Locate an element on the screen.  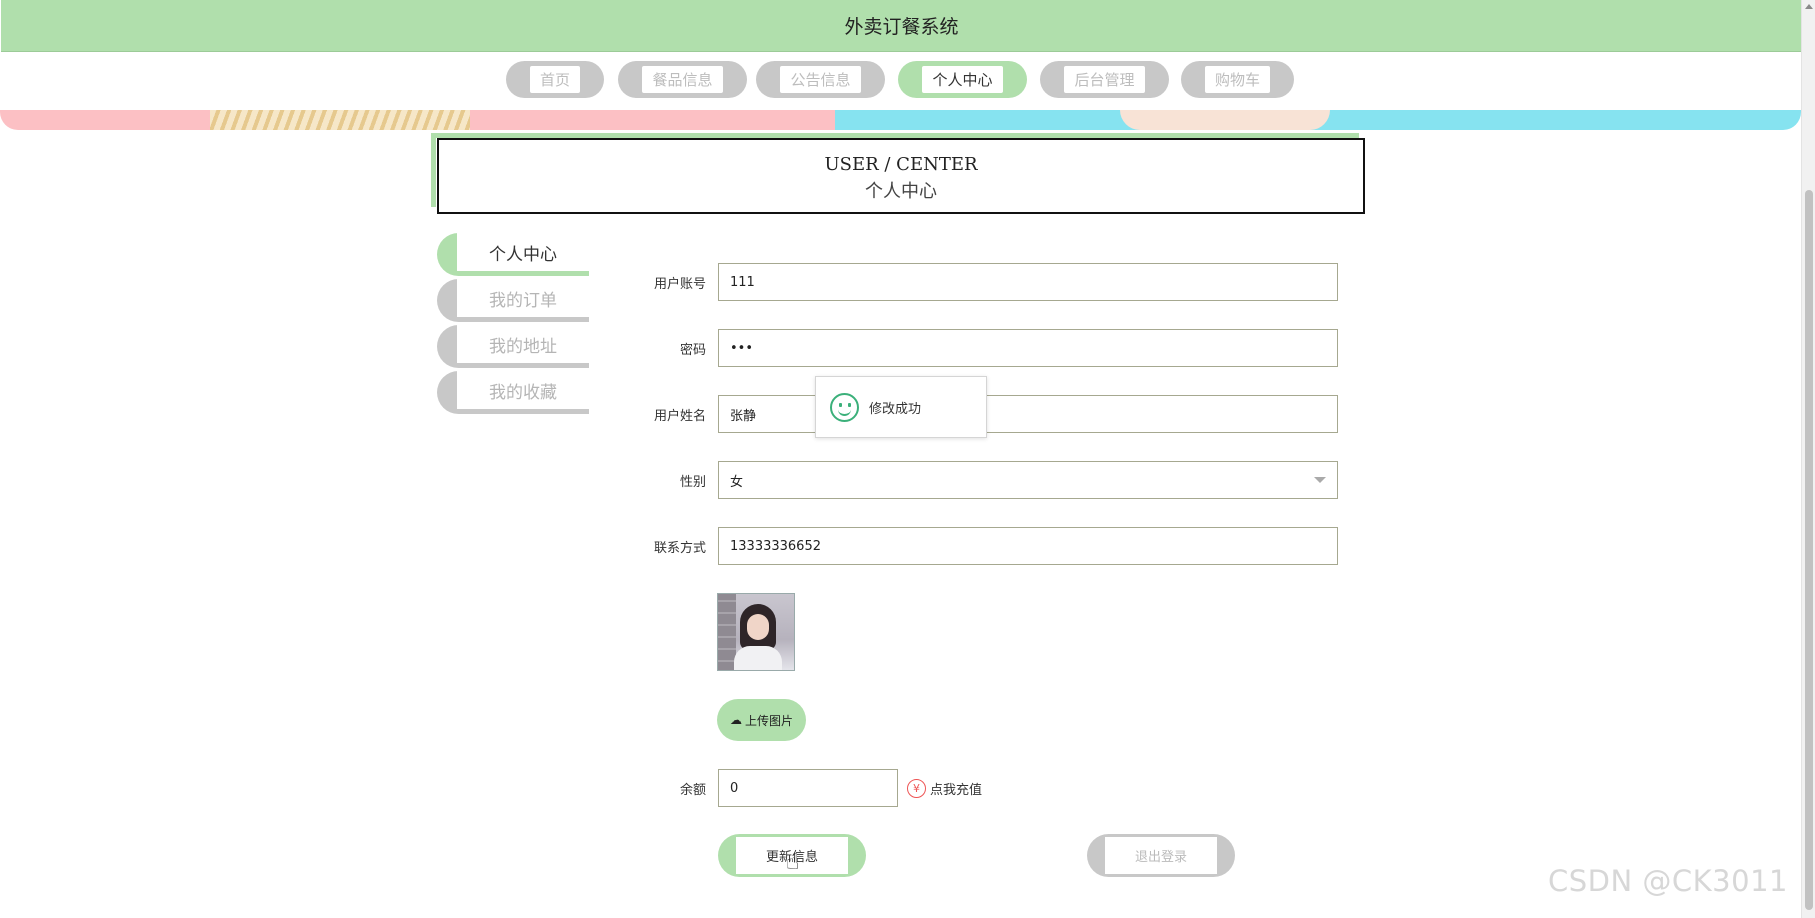
scrollbar-thumb is located at coordinates (1809, 550).